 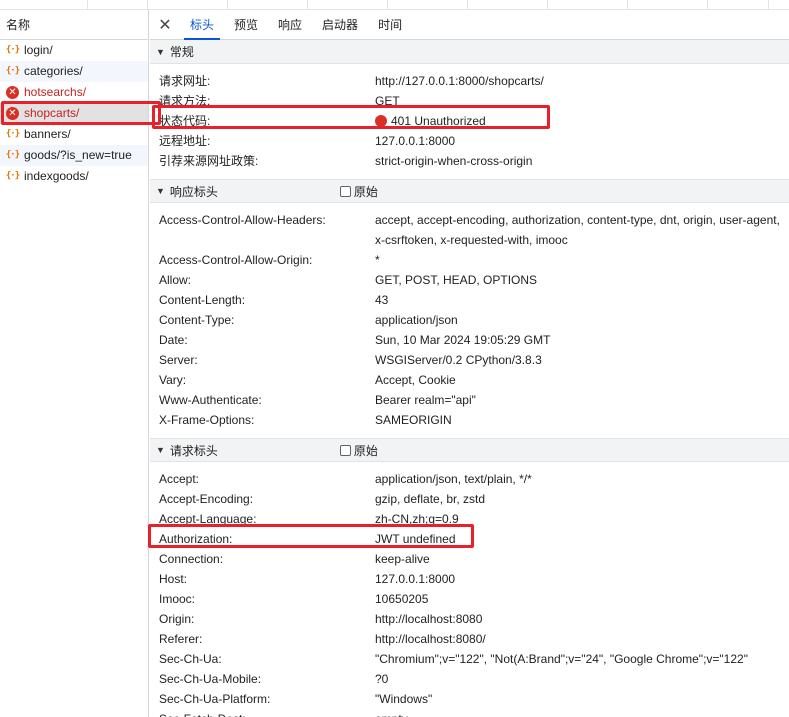 I want to click on request-name: categories/, so click(x=53, y=70).